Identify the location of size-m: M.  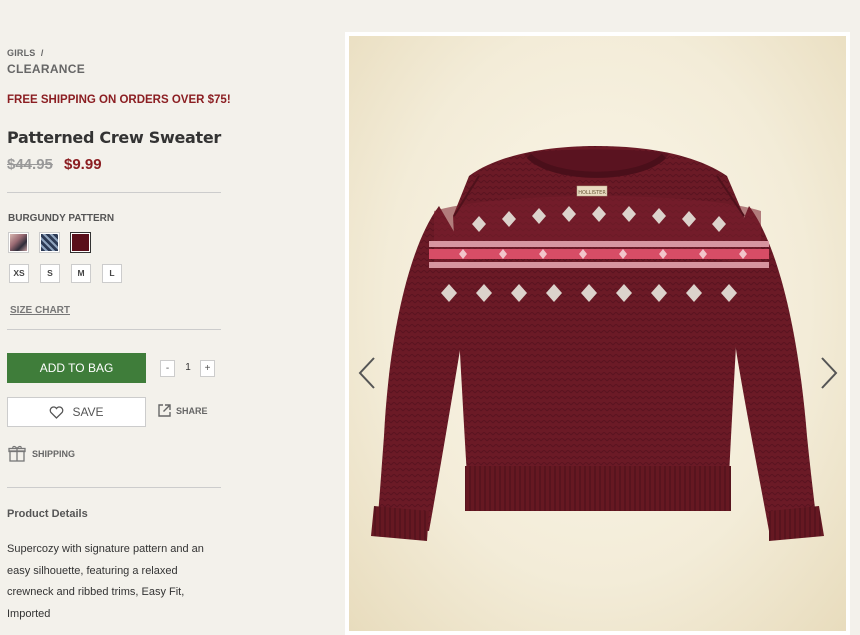
(81, 273).